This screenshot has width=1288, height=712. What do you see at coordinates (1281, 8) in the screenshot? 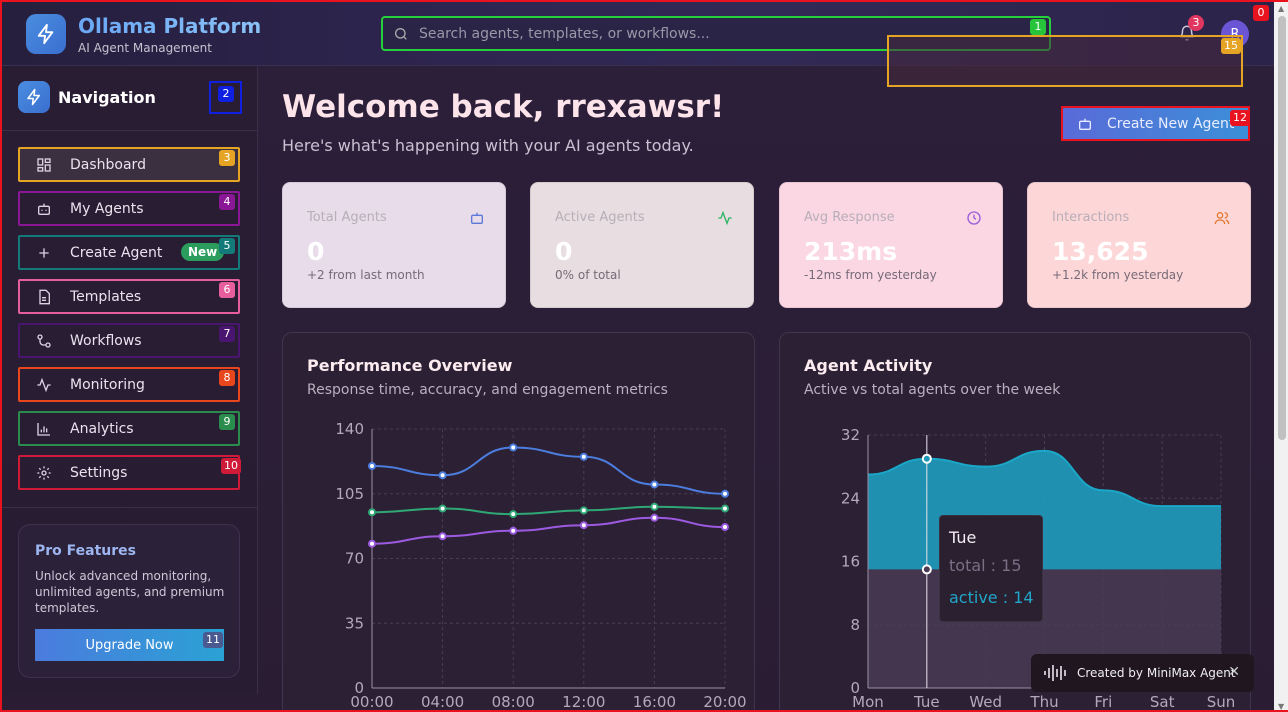
I see `scroll-up-icon: ▲` at bounding box center [1281, 8].